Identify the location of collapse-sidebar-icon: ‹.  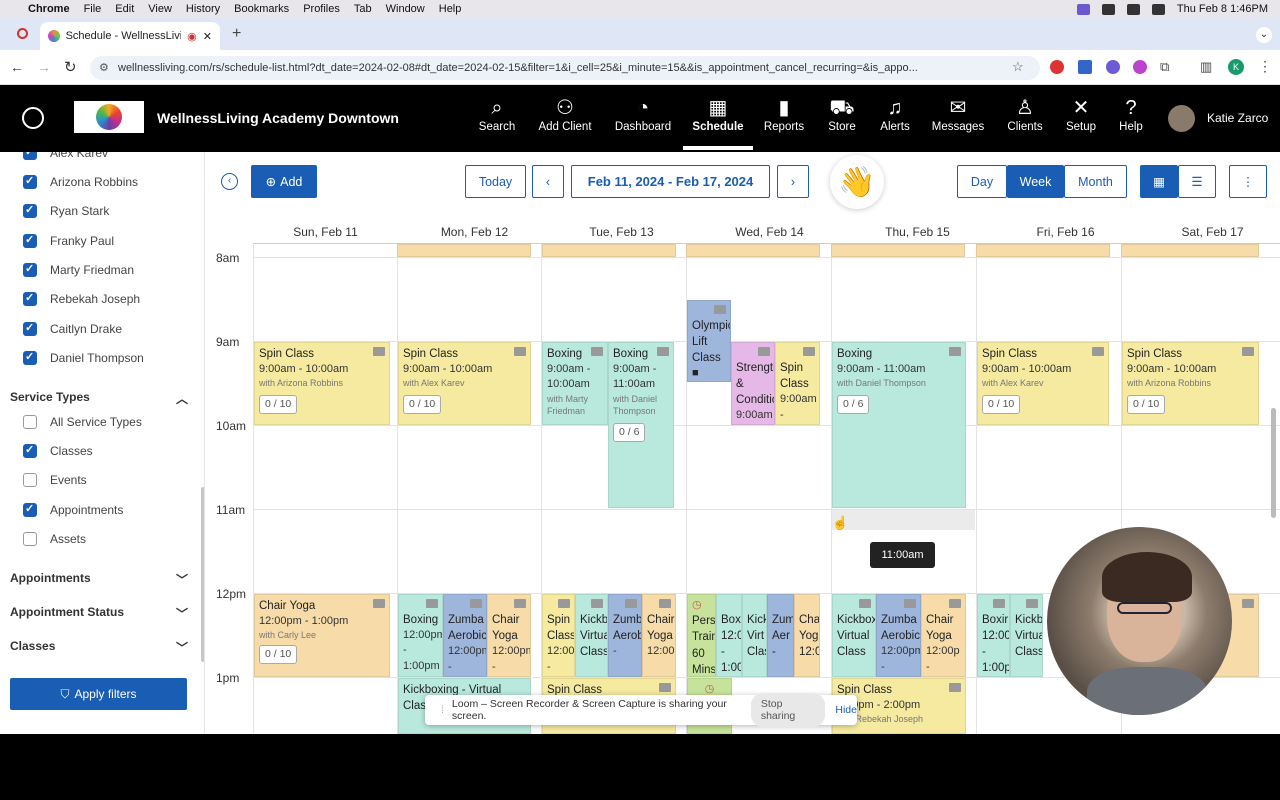
(229, 181).